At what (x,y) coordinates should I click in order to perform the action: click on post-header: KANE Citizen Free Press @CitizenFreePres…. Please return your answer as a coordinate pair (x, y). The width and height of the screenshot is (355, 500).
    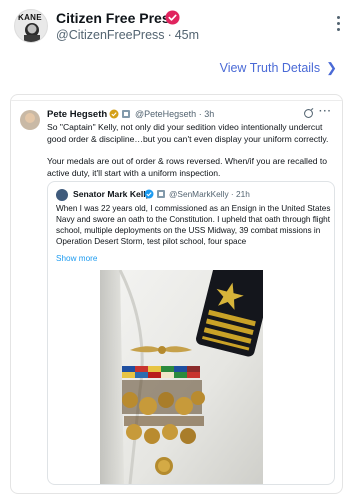
    Looking at the image, I should click on (177, 26).